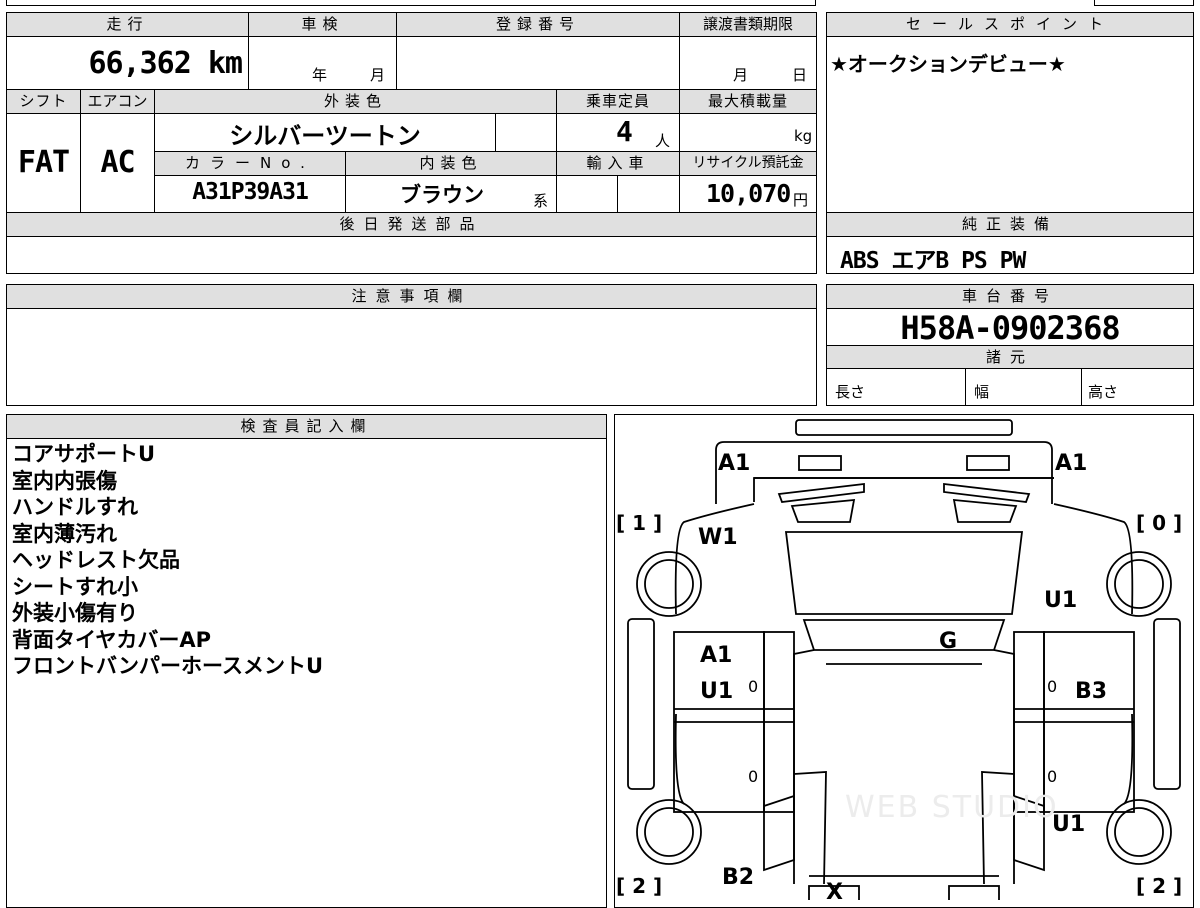 Image resolution: width=1200 pixels, height=908 pixels. I want to click on interior-color-value: ブラウン, so click(442, 195).